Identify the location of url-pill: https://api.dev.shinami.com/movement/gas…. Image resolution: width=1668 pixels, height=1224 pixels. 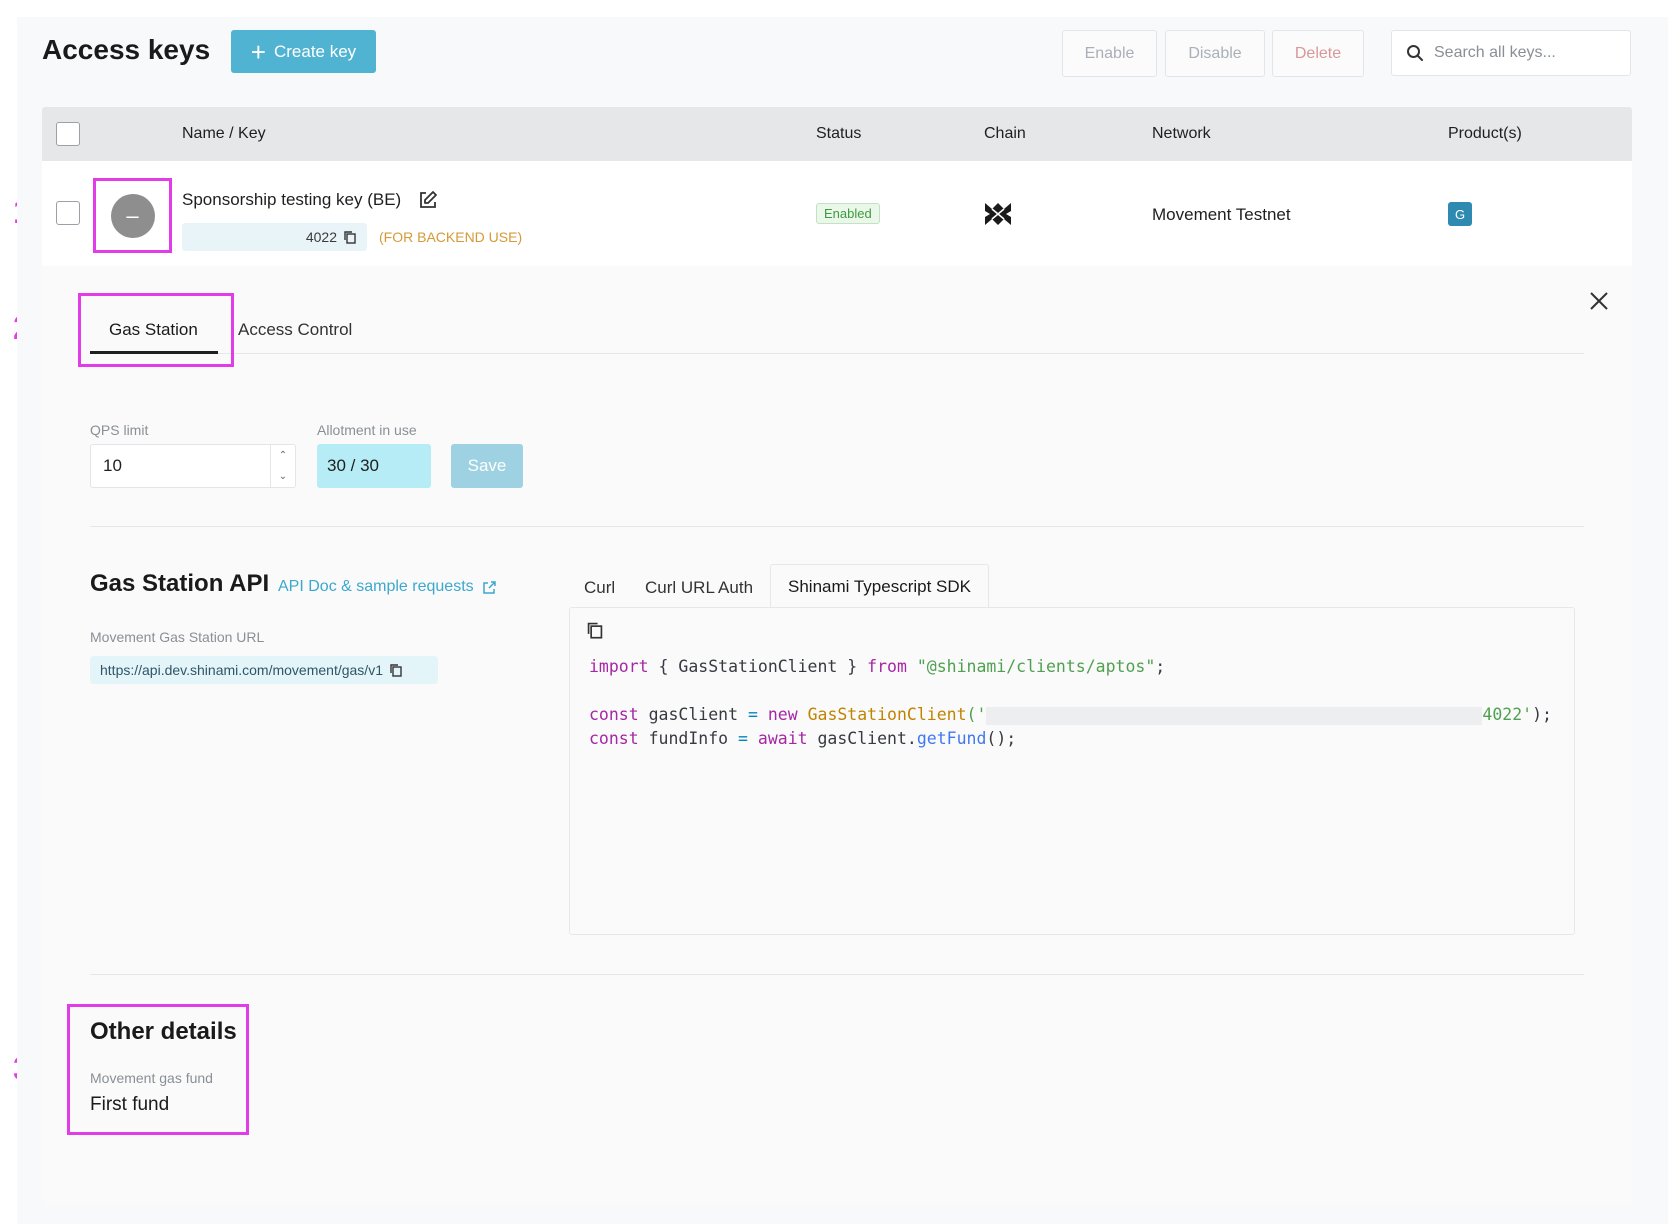
(264, 670).